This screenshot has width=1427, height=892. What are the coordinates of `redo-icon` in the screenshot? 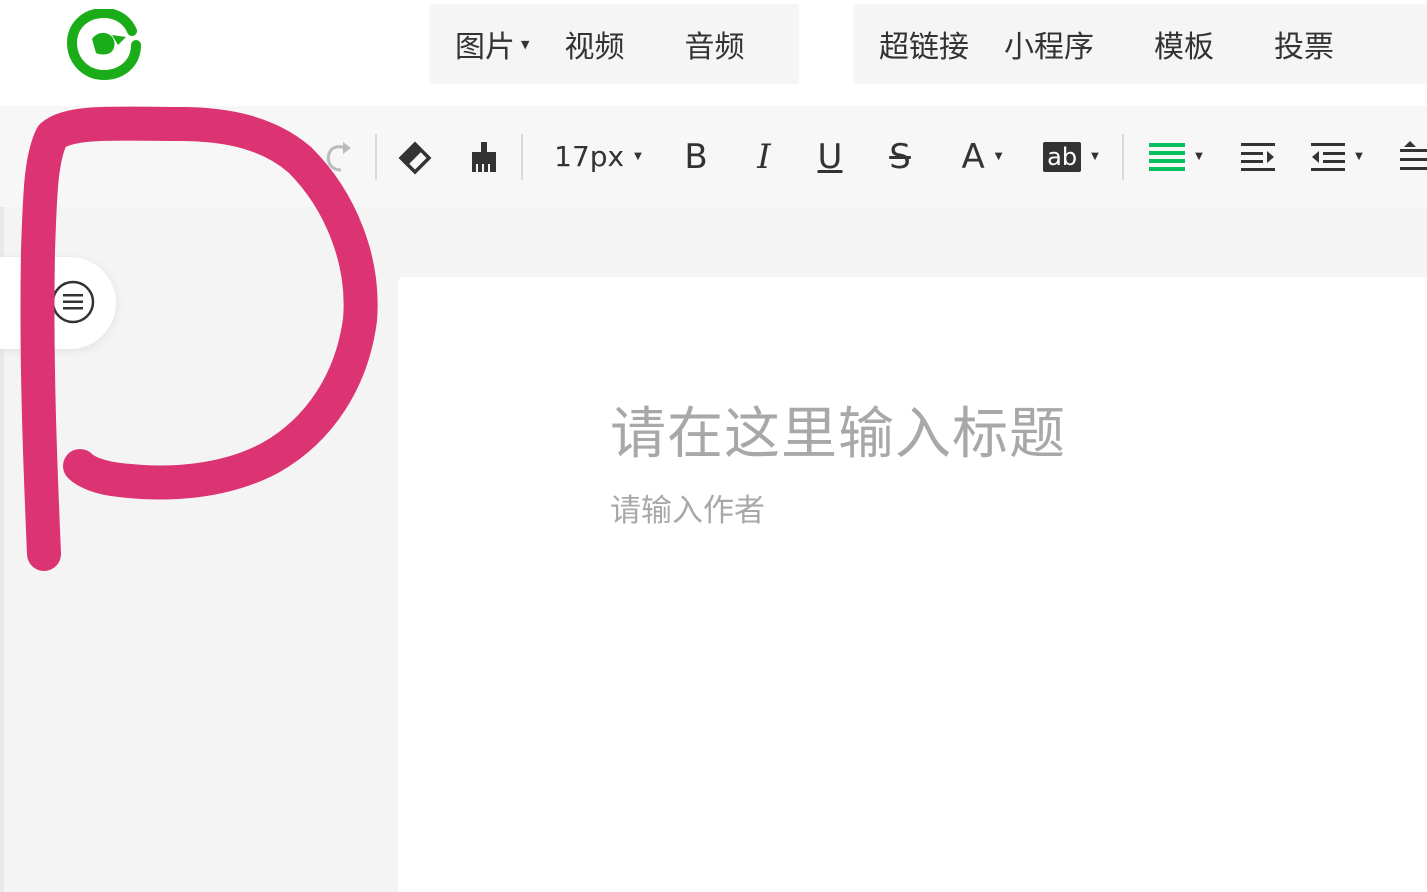 It's located at (338, 156).